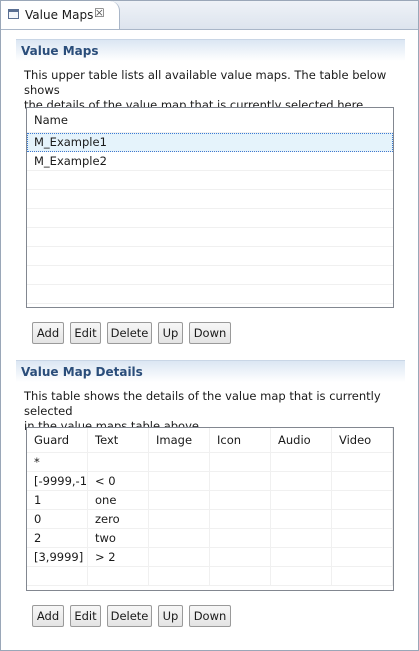  I want to click on value-map-details-section-header: Value Map Details, so click(210, 371).